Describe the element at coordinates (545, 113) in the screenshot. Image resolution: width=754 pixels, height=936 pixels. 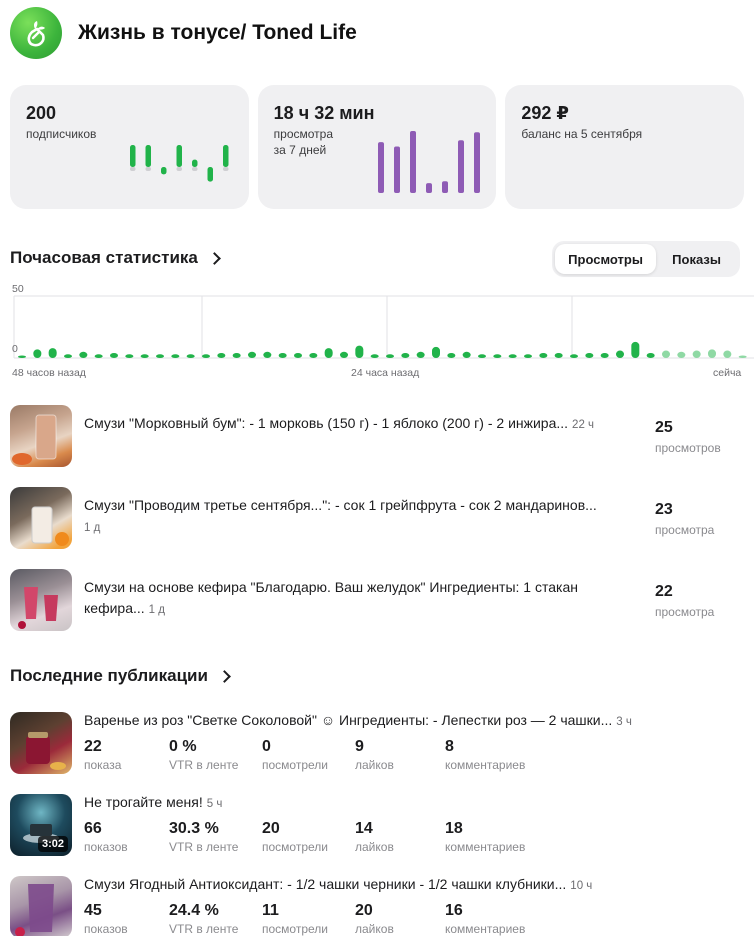
I see `balance-value: 292 ₽` at that location.